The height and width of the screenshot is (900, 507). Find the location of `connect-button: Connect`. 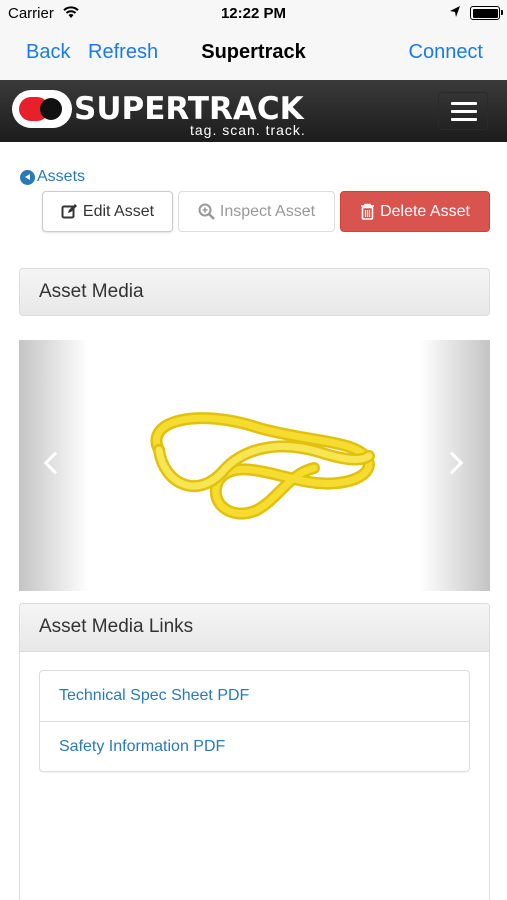

connect-button: Connect is located at coordinates (446, 52).